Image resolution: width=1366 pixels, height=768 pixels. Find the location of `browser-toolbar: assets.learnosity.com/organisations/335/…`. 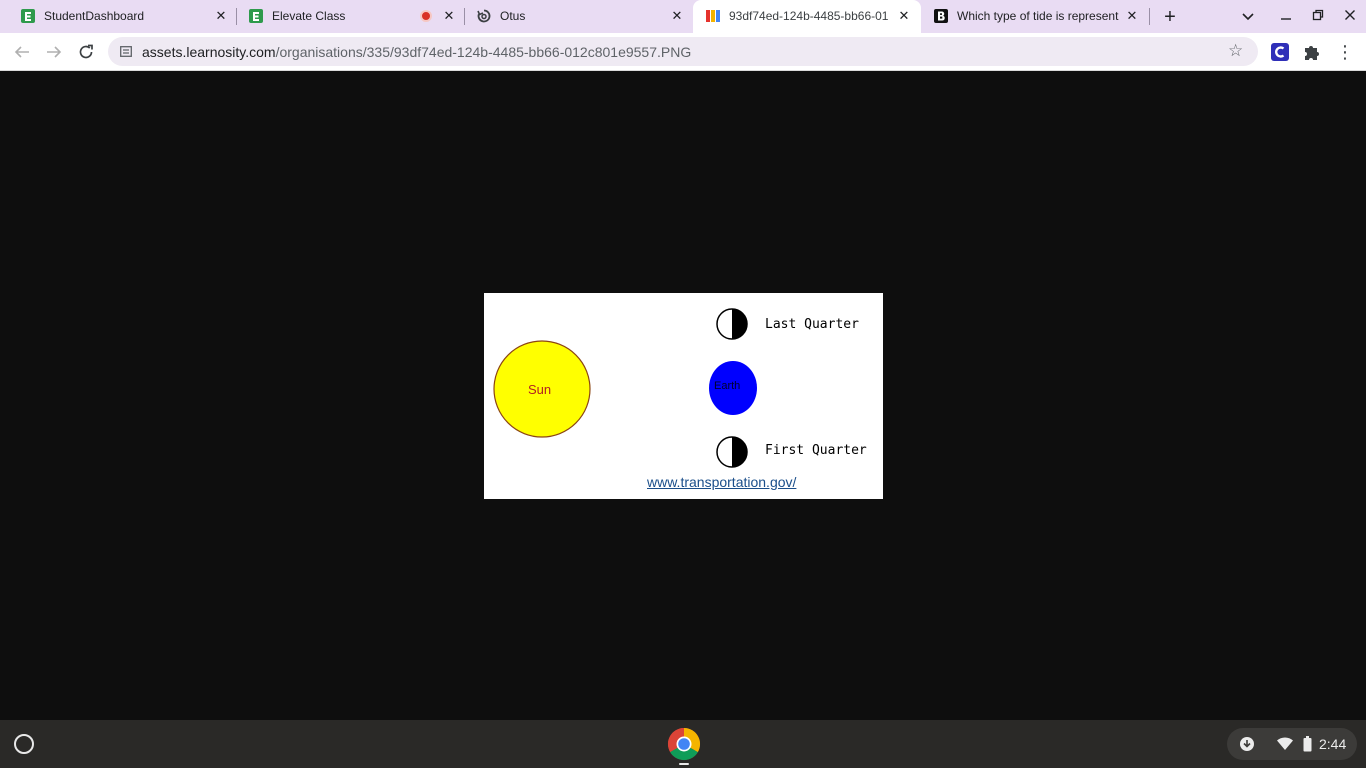

browser-toolbar: assets.learnosity.com/organisations/335/… is located at coordinates (683, 52).